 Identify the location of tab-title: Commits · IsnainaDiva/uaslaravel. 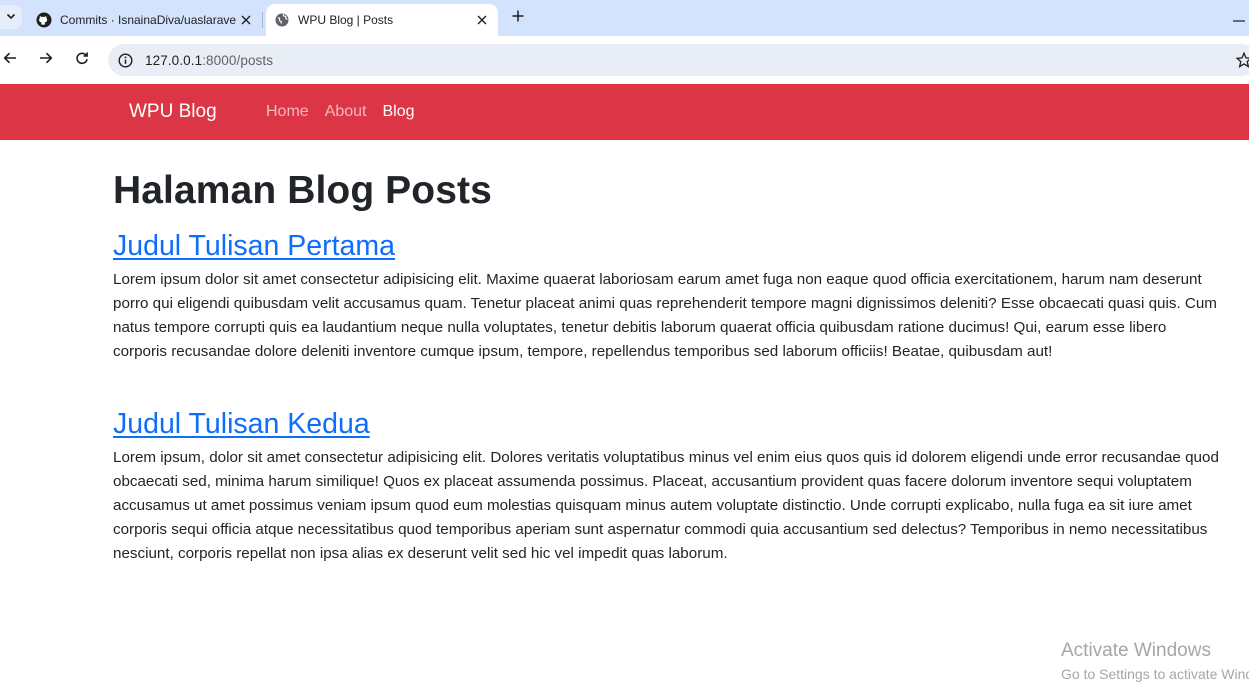
(148, 20).